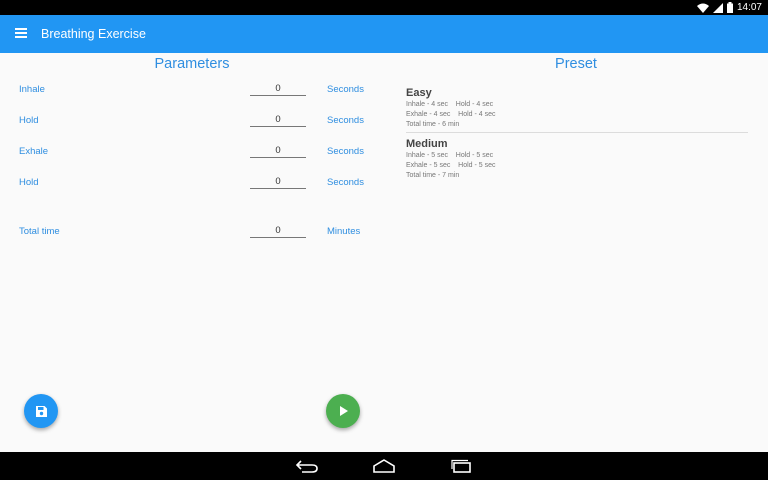  What do you see at coordinates (34, 151) in the screenshot?
I see `exhale-label: Exhale` at bounding box center [34, 151].